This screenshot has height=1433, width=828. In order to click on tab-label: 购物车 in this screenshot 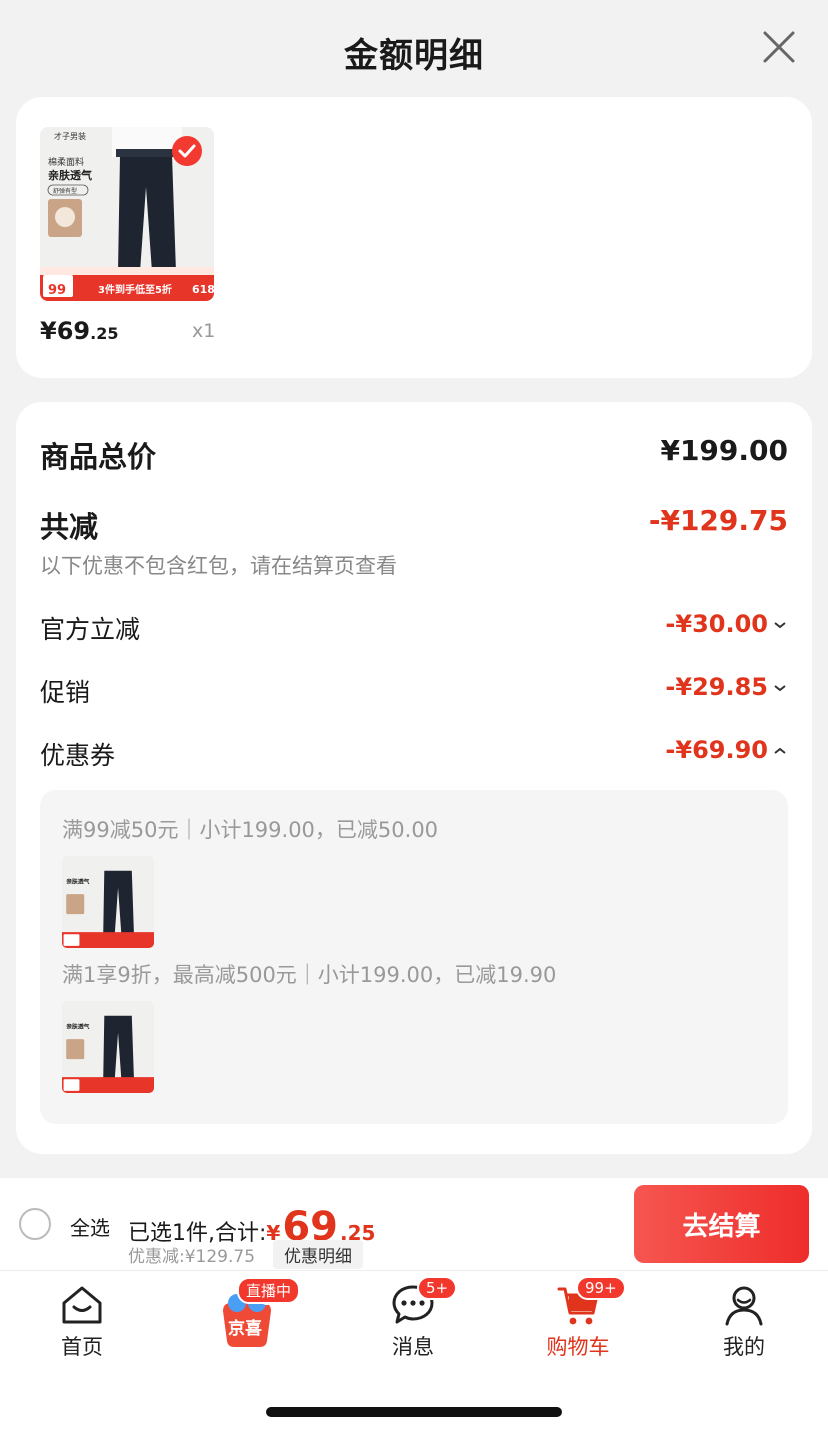, I will do `click(578, 1347)`.